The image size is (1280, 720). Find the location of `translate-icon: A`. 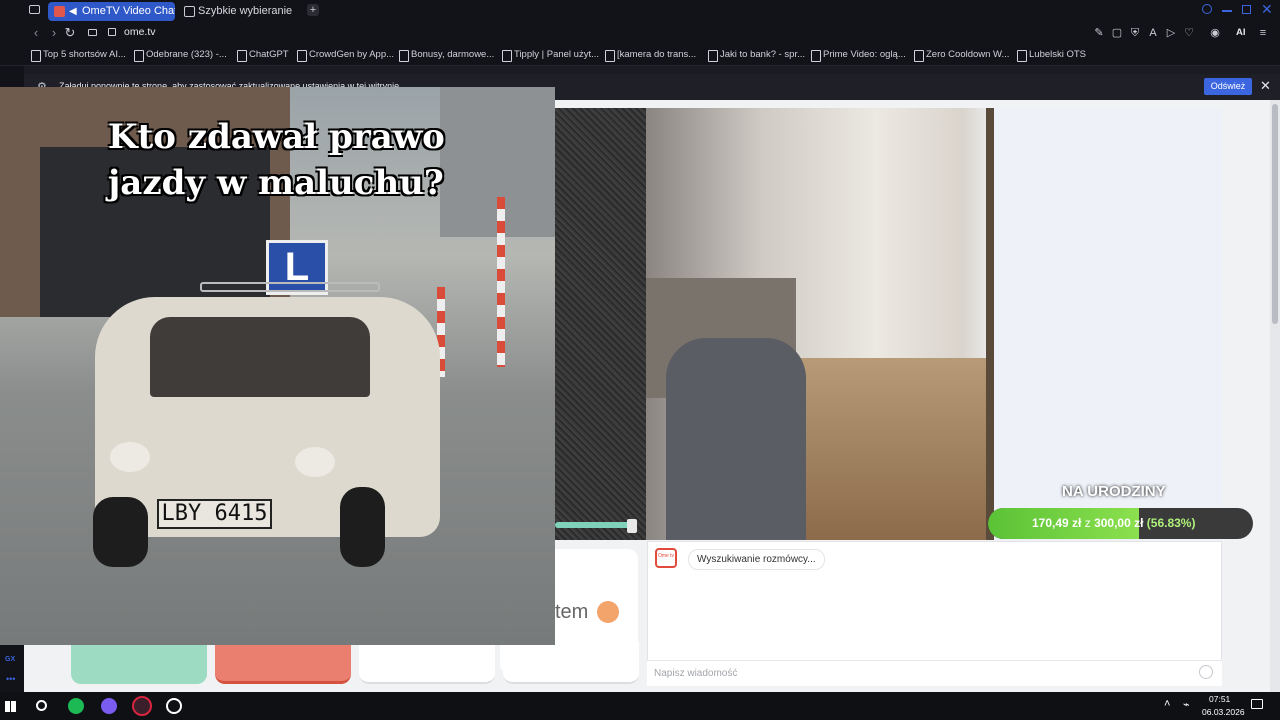

translate-icon: A is located at coordinates (1153, 33).